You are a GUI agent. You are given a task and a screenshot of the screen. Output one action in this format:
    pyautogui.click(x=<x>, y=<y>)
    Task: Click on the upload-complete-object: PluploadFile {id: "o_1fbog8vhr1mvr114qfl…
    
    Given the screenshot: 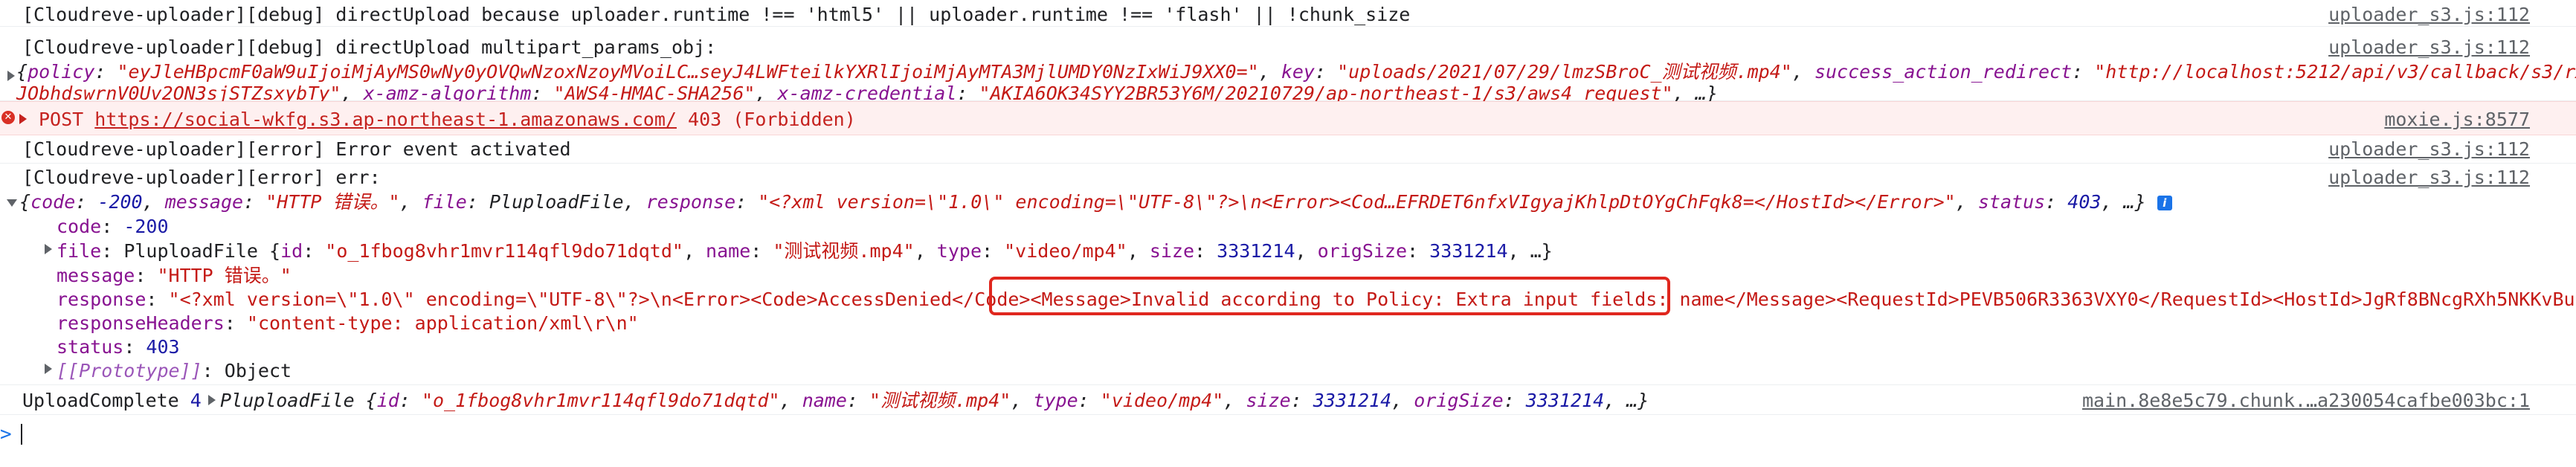 What is the action you would take?
    pyautogui.click(x=934, y=400)
    